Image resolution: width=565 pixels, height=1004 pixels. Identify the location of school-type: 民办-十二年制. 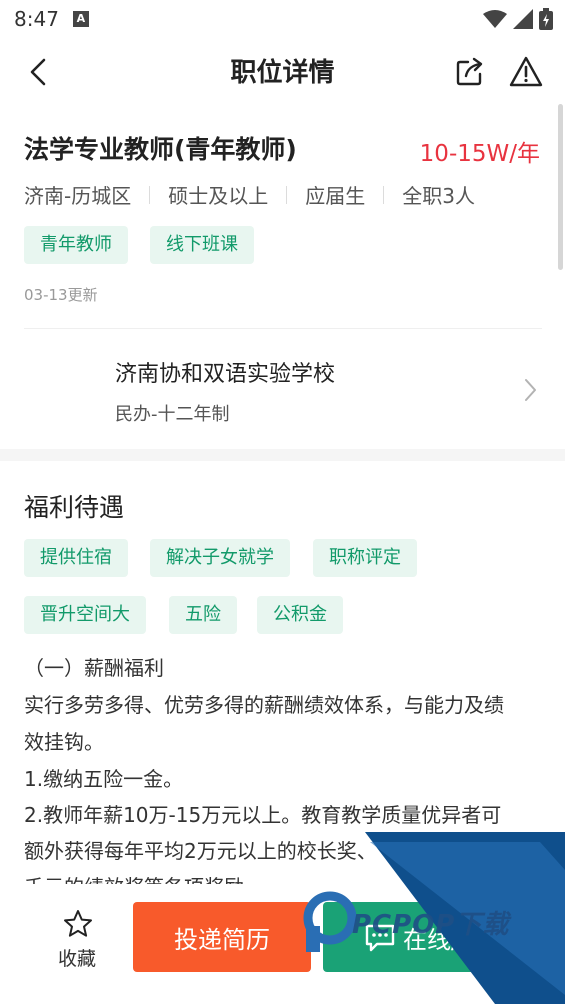
(172, 414).